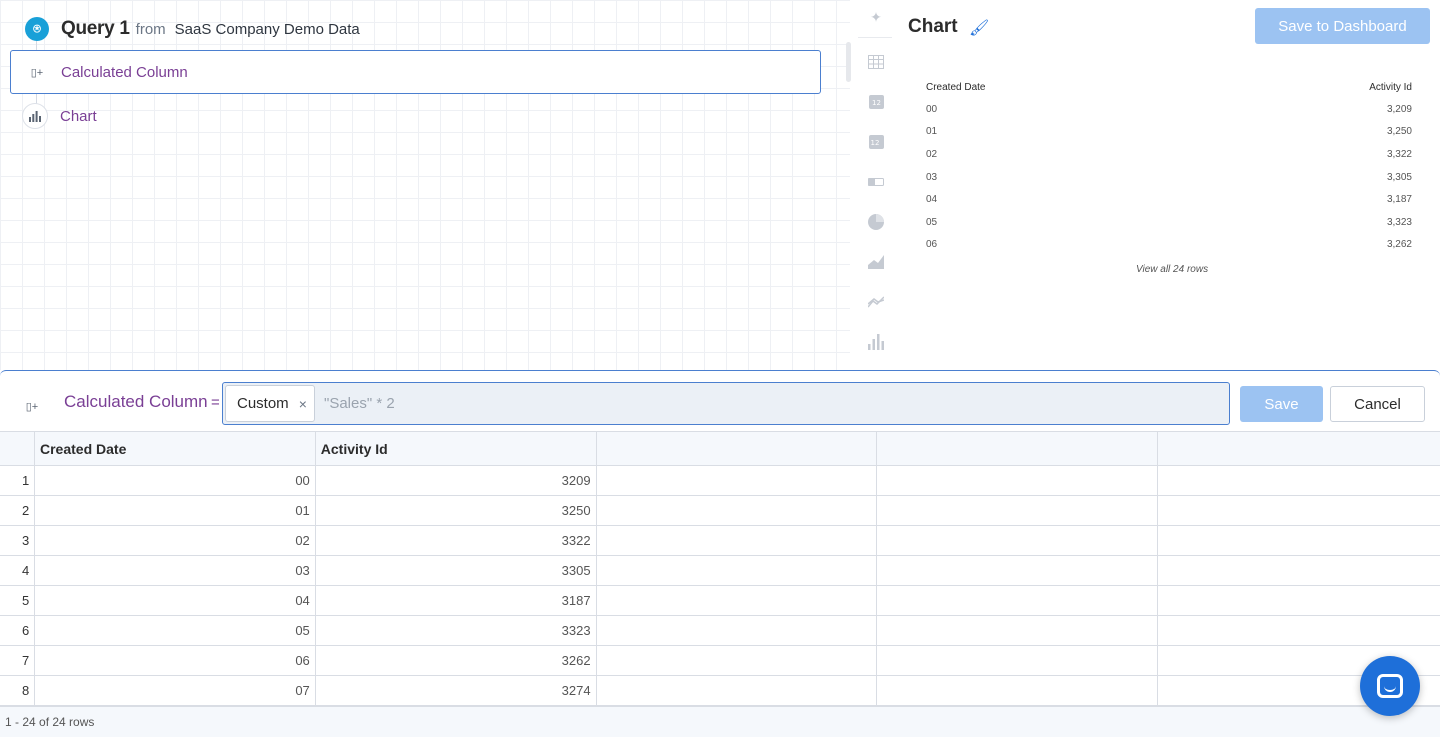 This screenshot has height=737, width=1440. I want to click on row-number: 2, so click(17, 510).